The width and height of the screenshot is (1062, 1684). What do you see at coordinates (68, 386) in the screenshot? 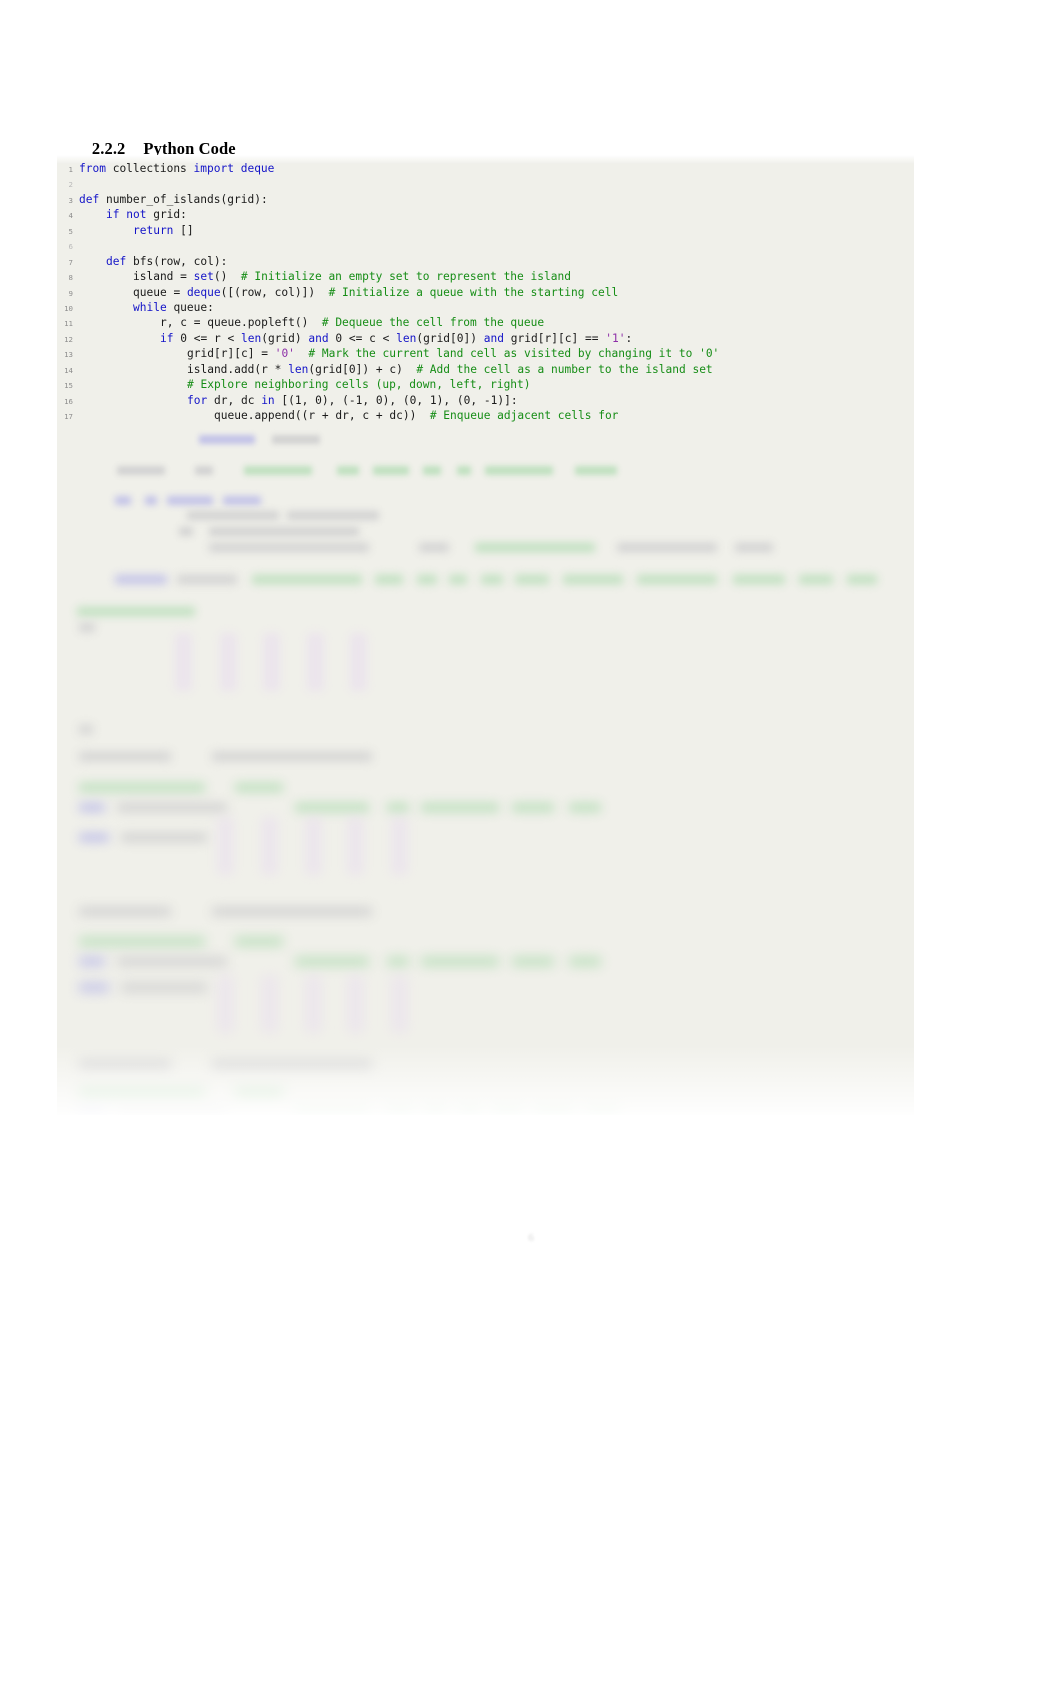
I see `code-line-number: 15` at bounding box center [68, 386].